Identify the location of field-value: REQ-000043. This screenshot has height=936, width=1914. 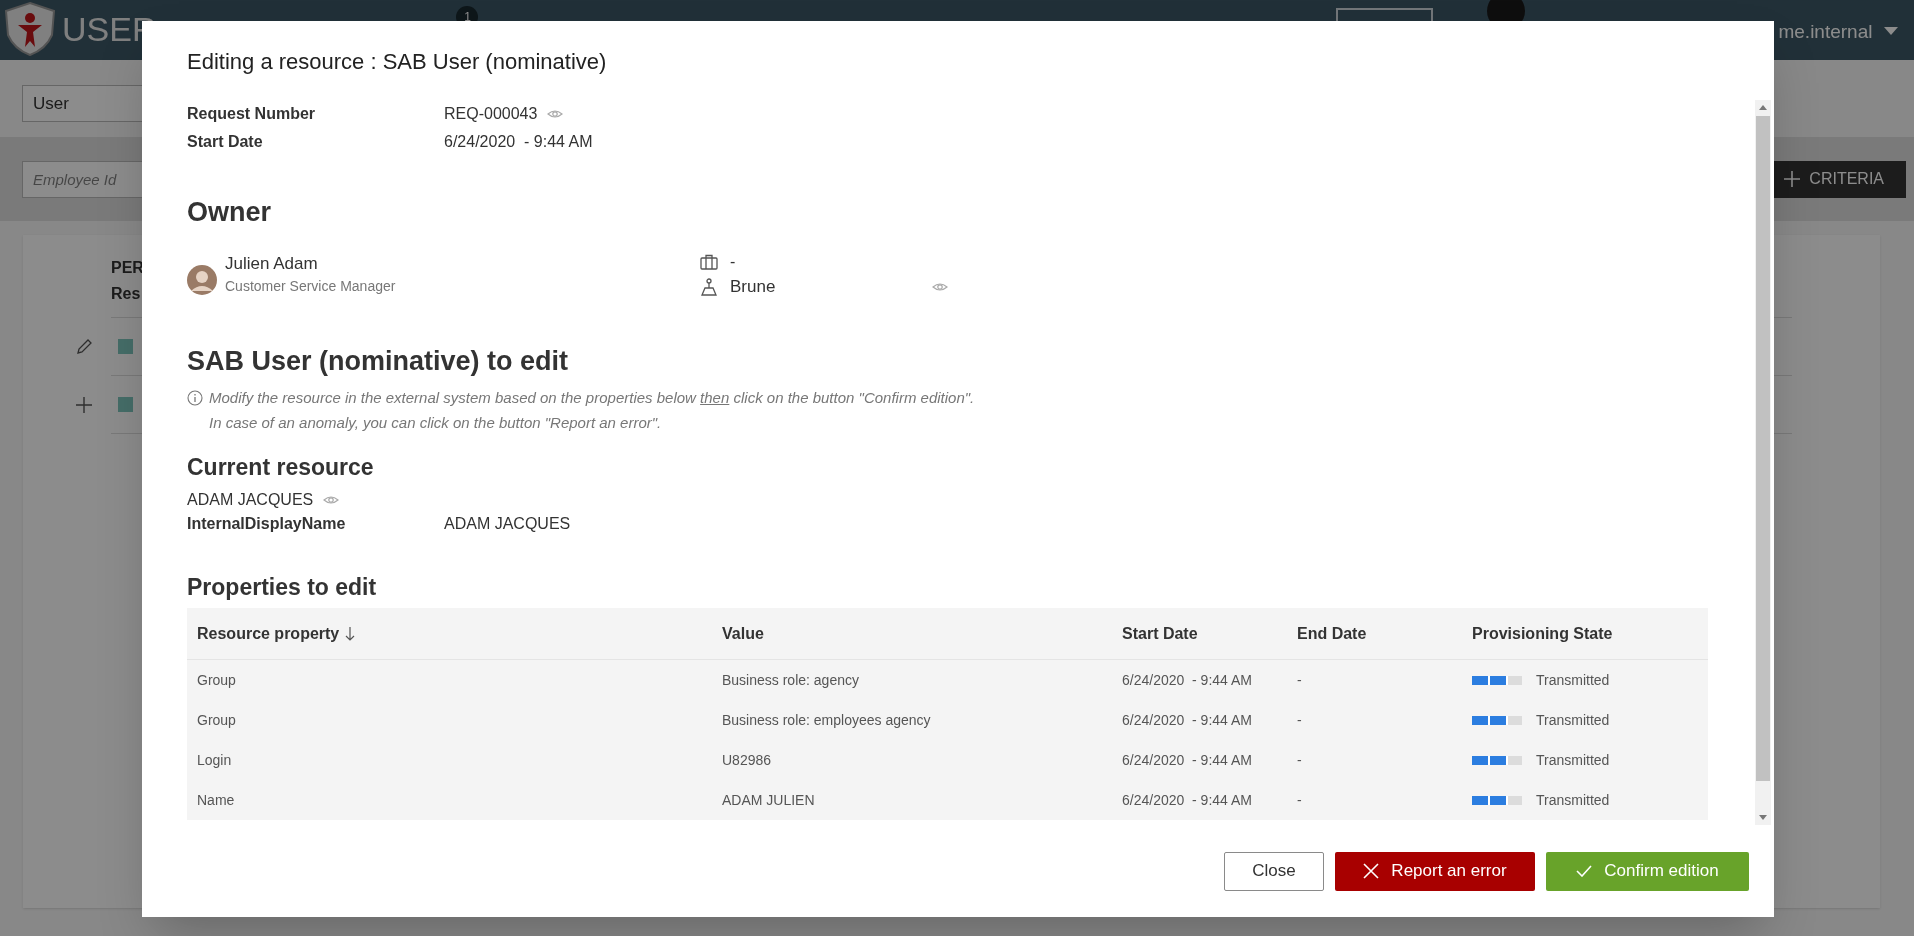
(491, 114).